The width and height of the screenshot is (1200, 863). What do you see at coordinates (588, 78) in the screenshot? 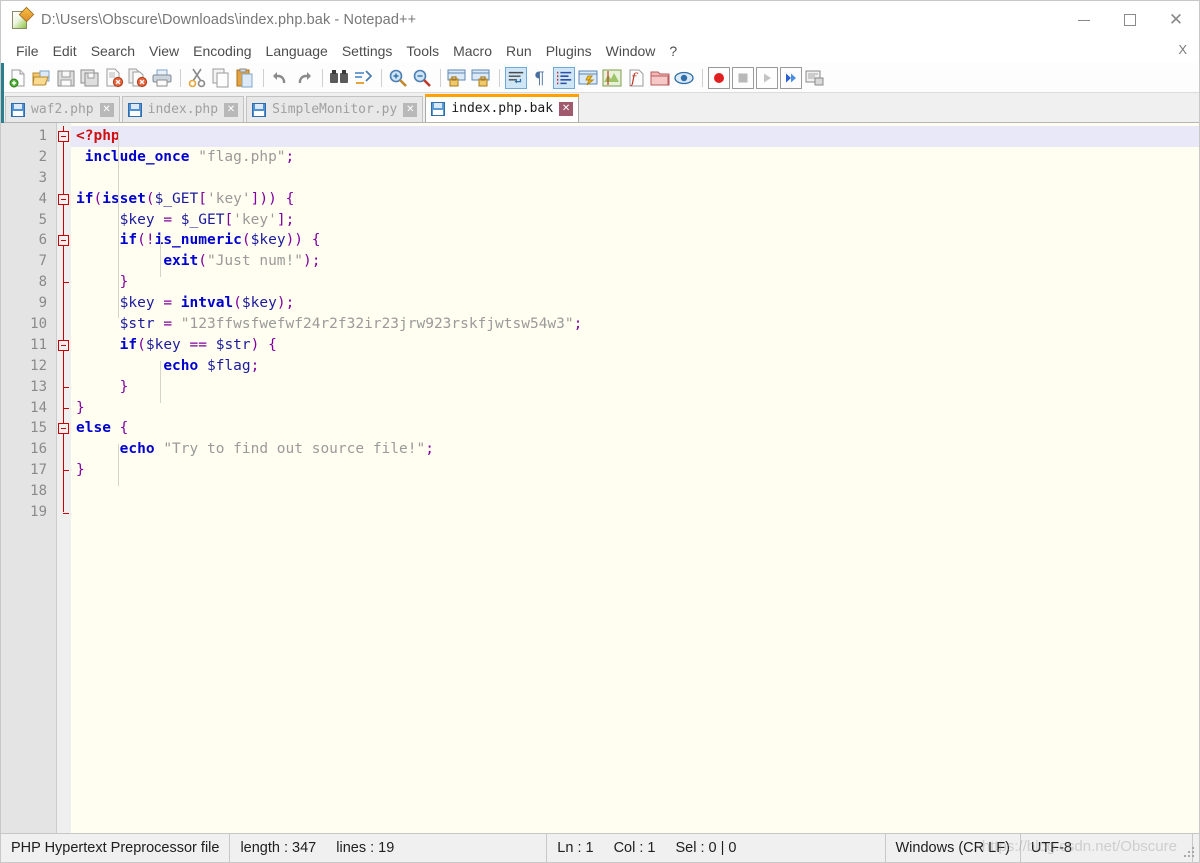
I see `user-defined-dialog-icon` at bounding box center [588, 78].